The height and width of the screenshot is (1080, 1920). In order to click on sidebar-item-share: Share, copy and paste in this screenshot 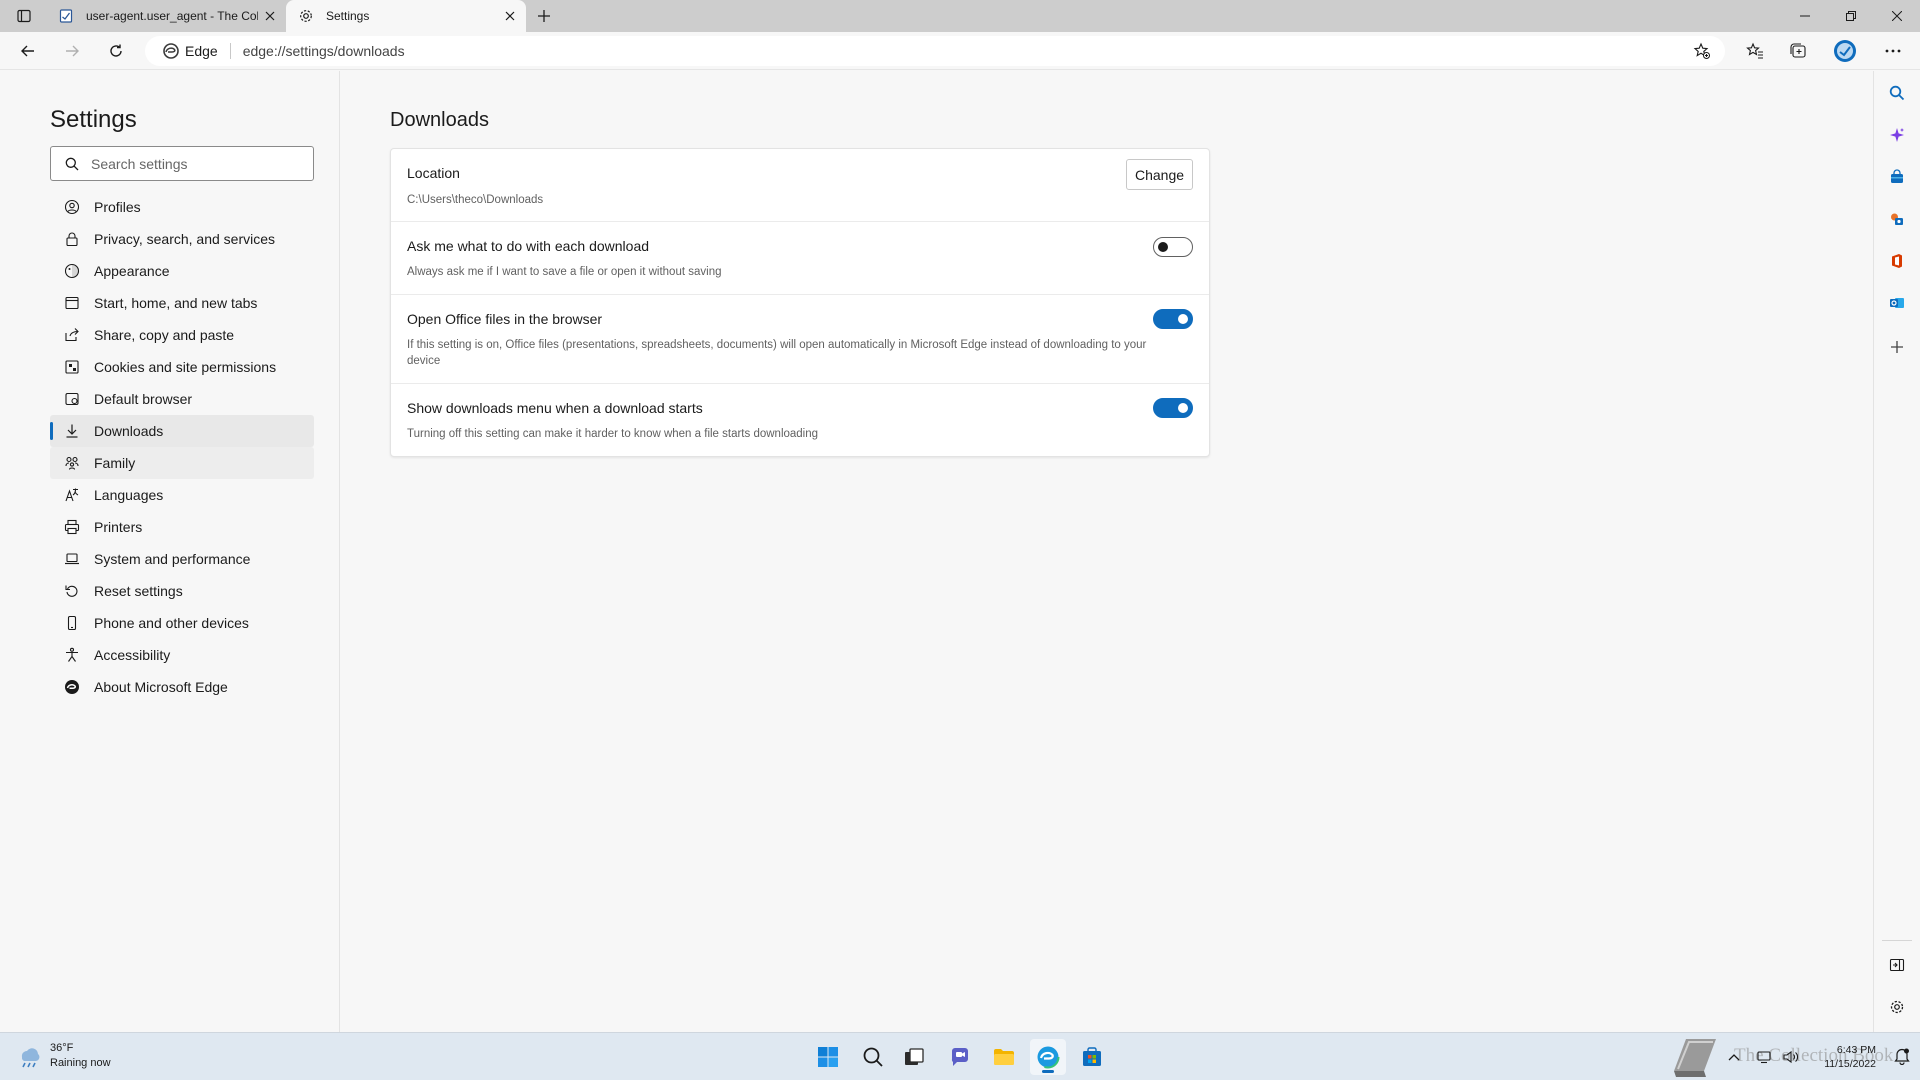, I will do `click(182, 335)`.